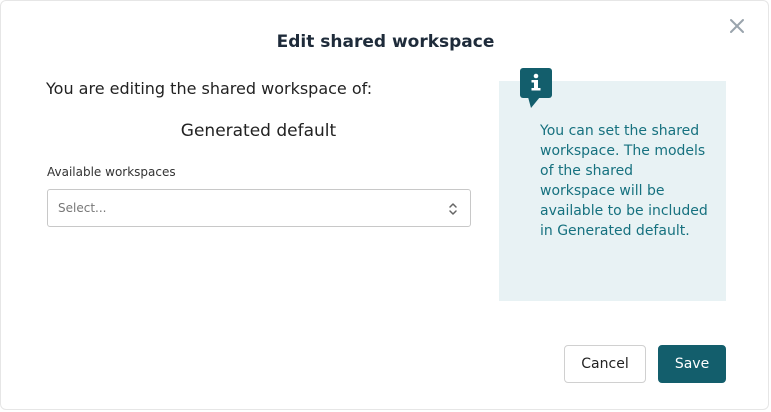 Image resolution: width=771 pixels, height=412 pixels. I want to click on dialog-title: Edit shared workspace, so click(385, 42).